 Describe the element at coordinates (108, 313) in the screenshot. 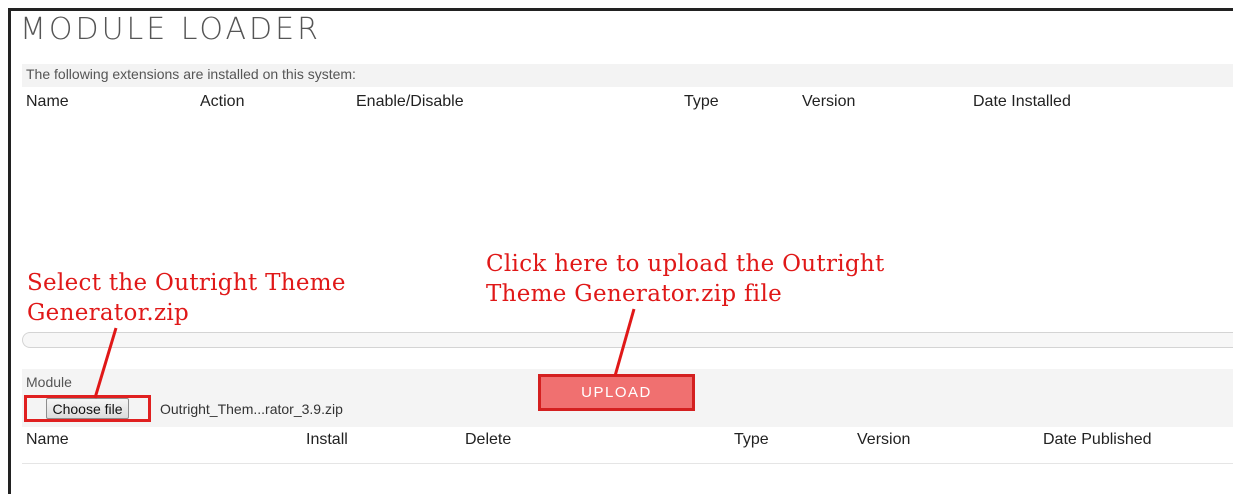

I see `select-note-line-2: Generator.zip` at that location.